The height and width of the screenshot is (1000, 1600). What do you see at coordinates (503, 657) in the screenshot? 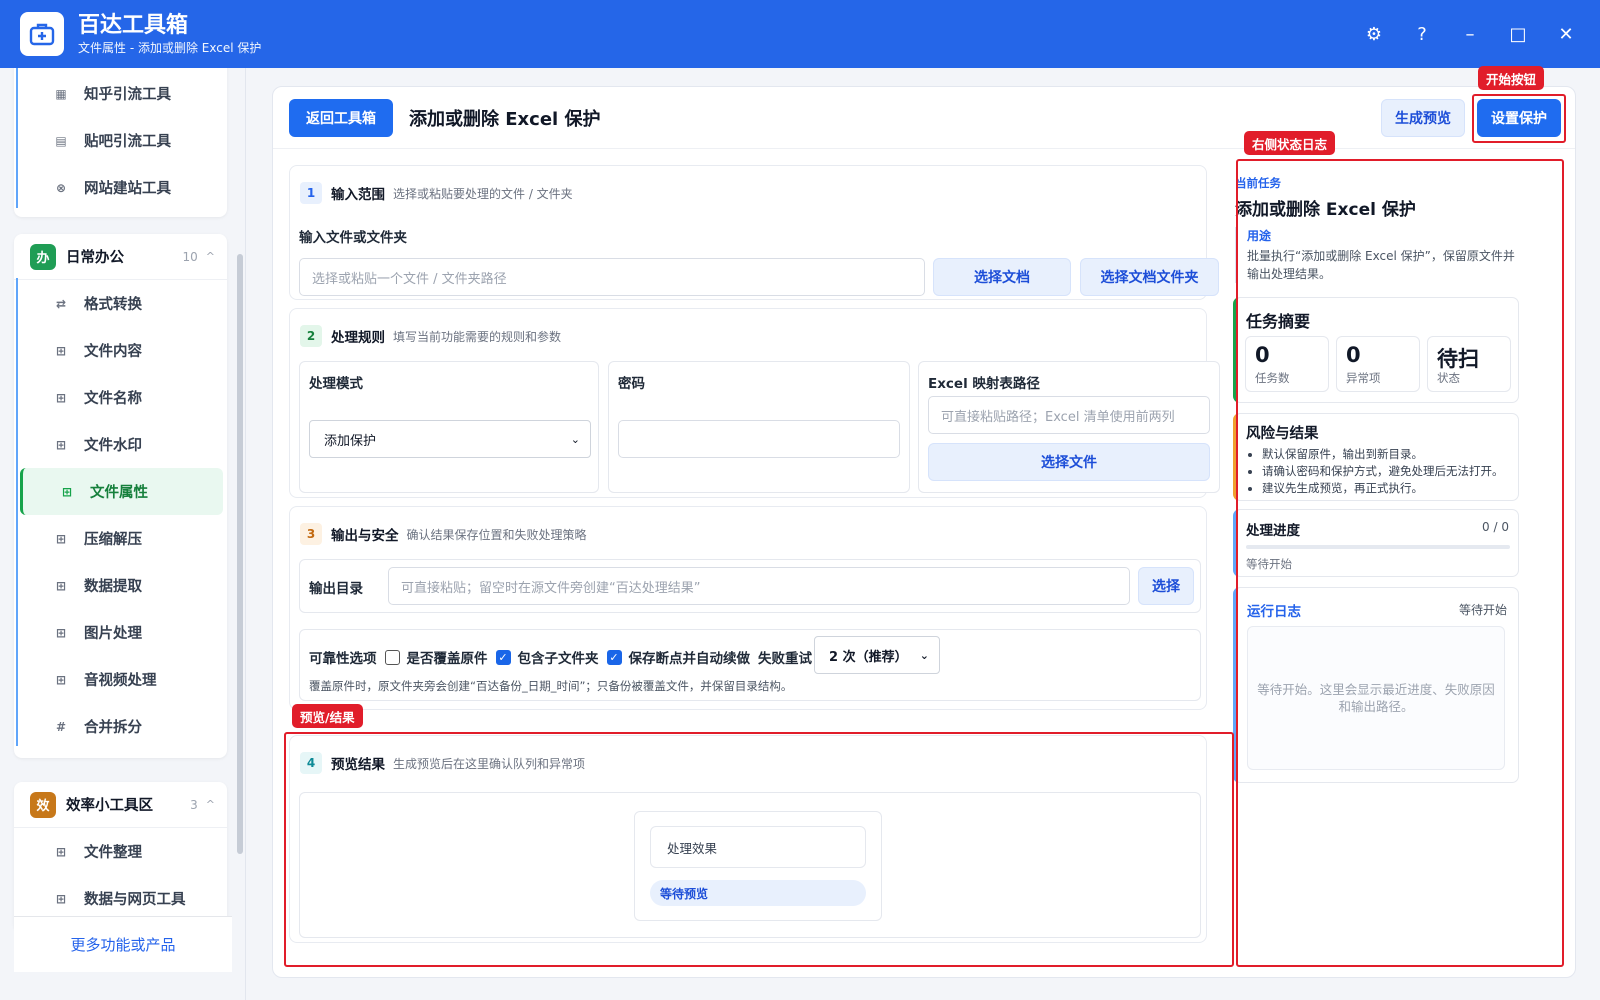
I see `subfolder-checkbox: ✓` at bounding box center [503, 657].